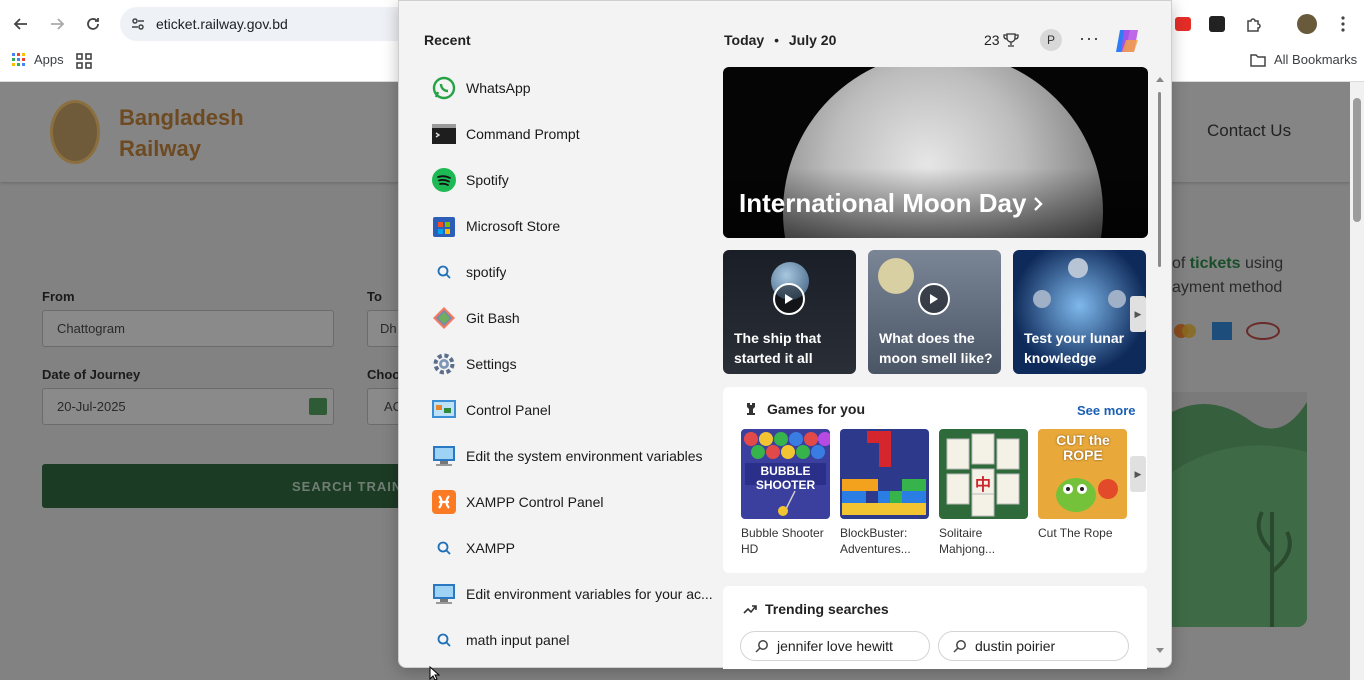 Image resolution: width=1364 pixels, height=680 pixels. Describe the element at coordinates (270, 24) in the screenshot. I see `address-bar: eticket.railway.gov.bd` at that location.